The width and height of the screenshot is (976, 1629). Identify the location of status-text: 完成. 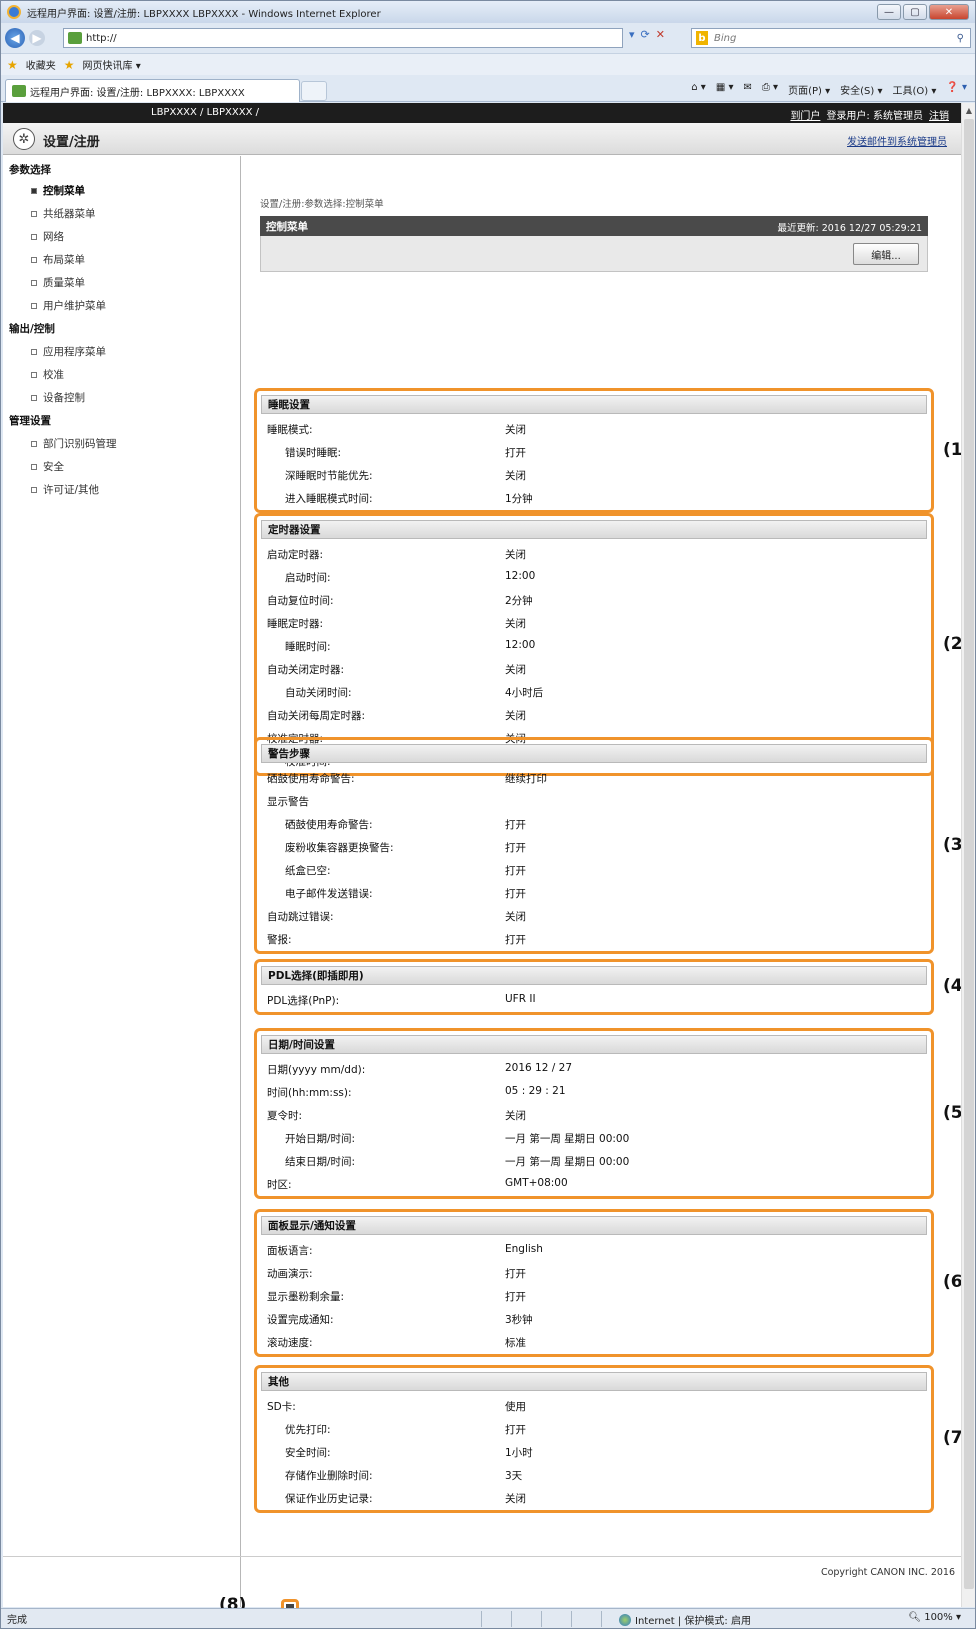
(17, 1620).